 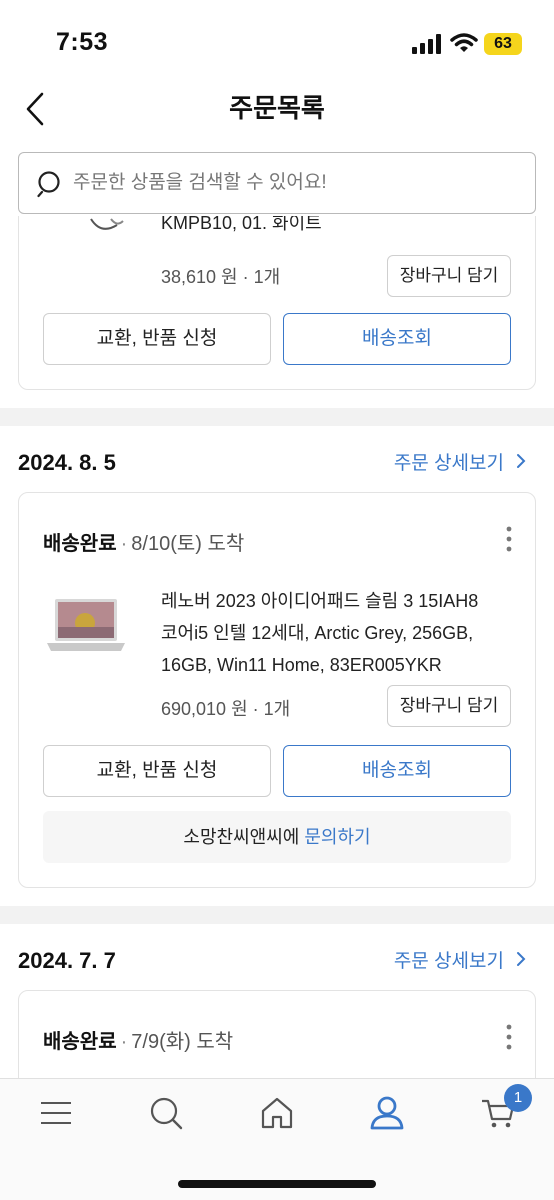 I want to click on order-date: 2024. 8. 5, so click(x=67, y=462).